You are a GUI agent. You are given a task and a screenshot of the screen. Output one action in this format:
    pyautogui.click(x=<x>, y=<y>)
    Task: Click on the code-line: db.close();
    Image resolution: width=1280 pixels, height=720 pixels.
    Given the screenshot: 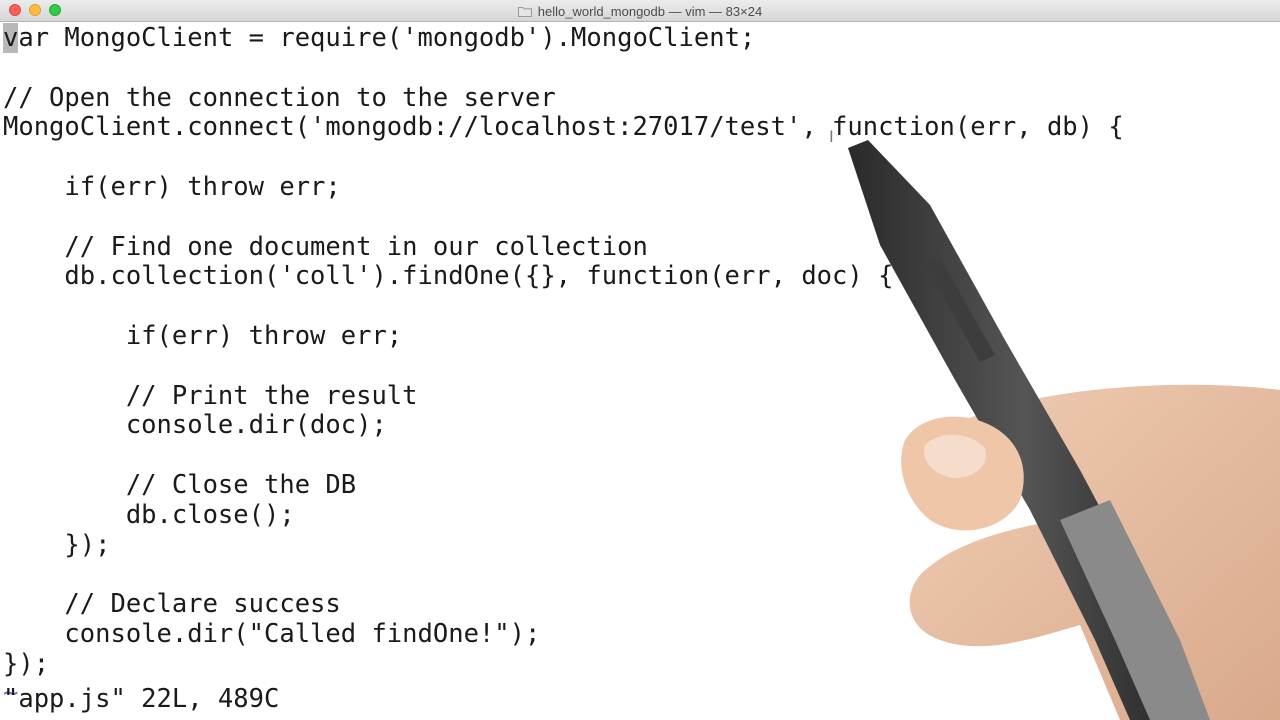 What is the action you would take?
    pyautogui.click(x=149, y=515)
    